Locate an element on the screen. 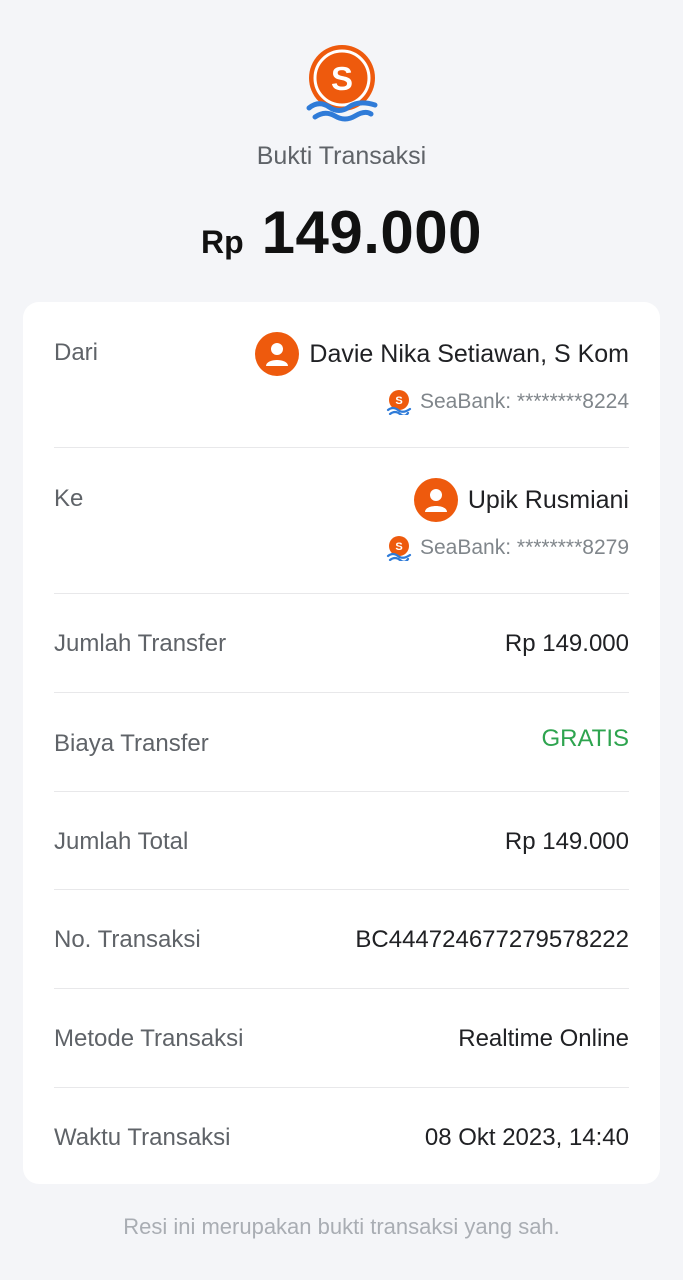 The width and height of the screenshot is (683, 1280). transfer-fee-label: Biaya Transfer is located at coordinates (131, 743).